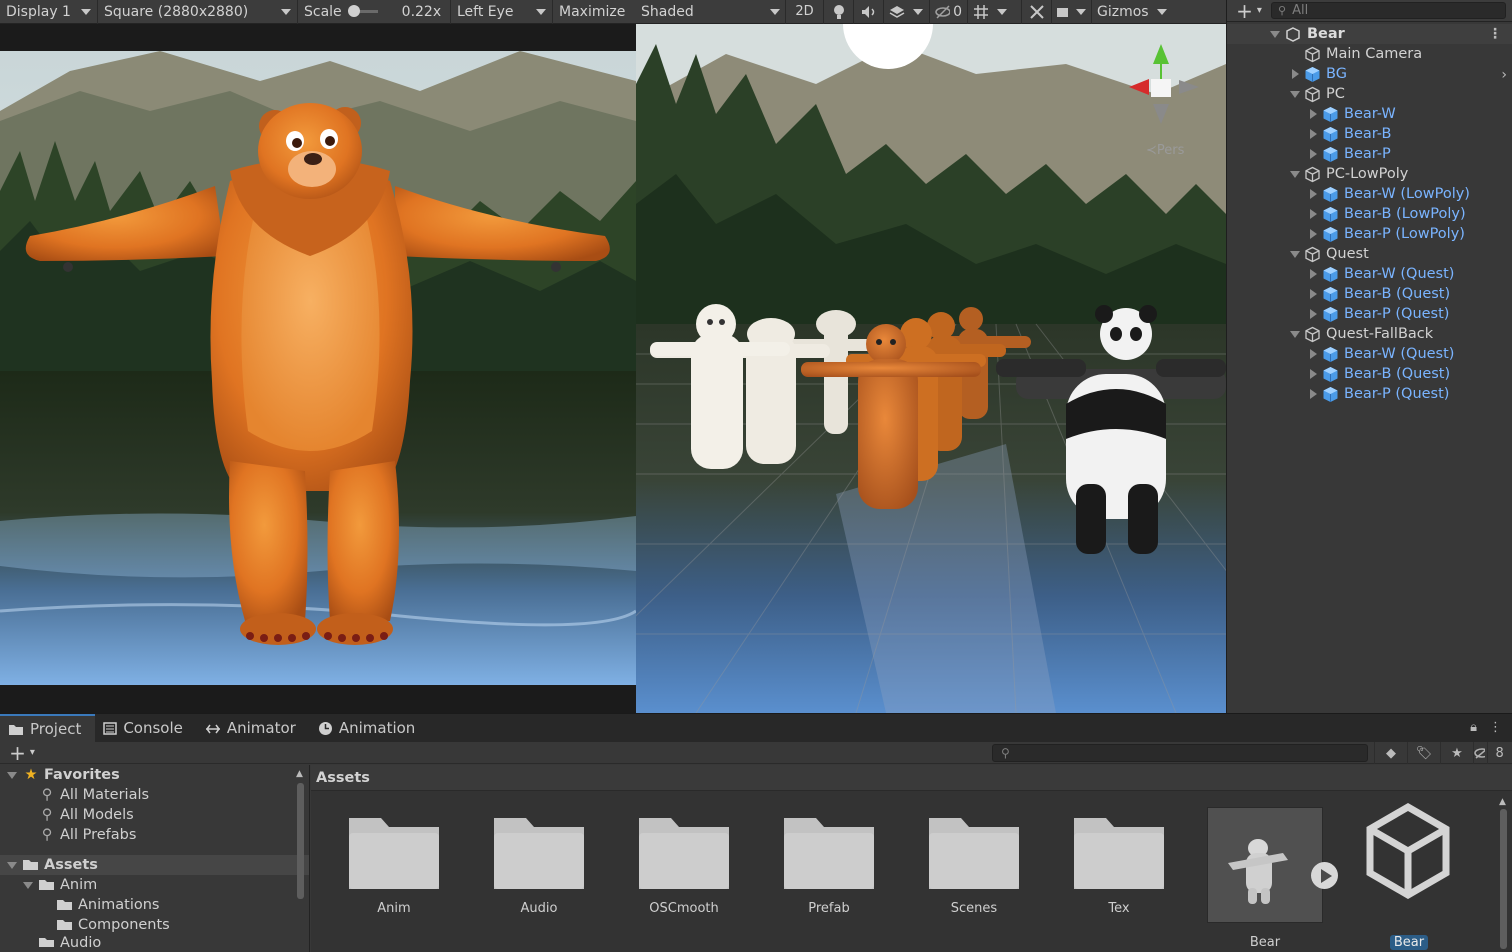 The width and height of the screenshot is (1512, 952). What do you see at coordinates (1037, 12) in the screenshot?
I see `tools-toggle` at bounding box center [1037, 12].